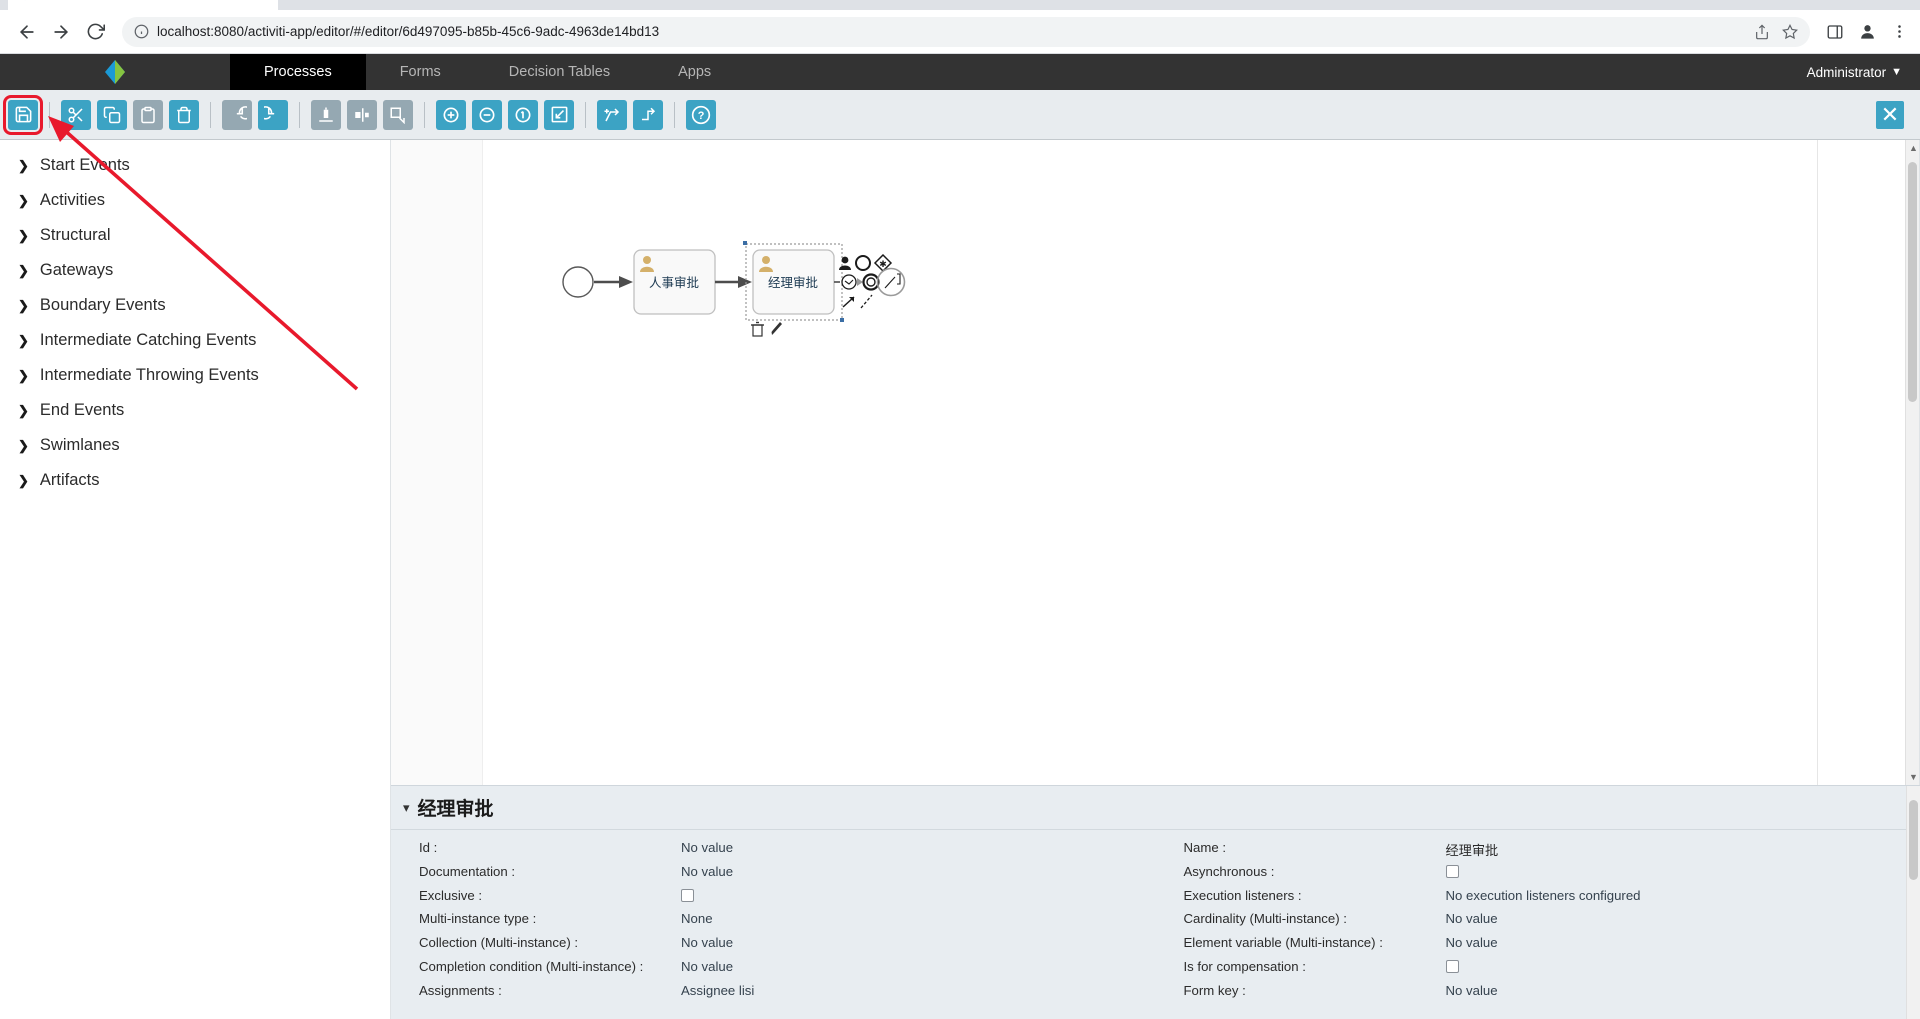 This screenshot has width=1920, height=1019. I want to click on zoom-in-button, so click(451, 114).